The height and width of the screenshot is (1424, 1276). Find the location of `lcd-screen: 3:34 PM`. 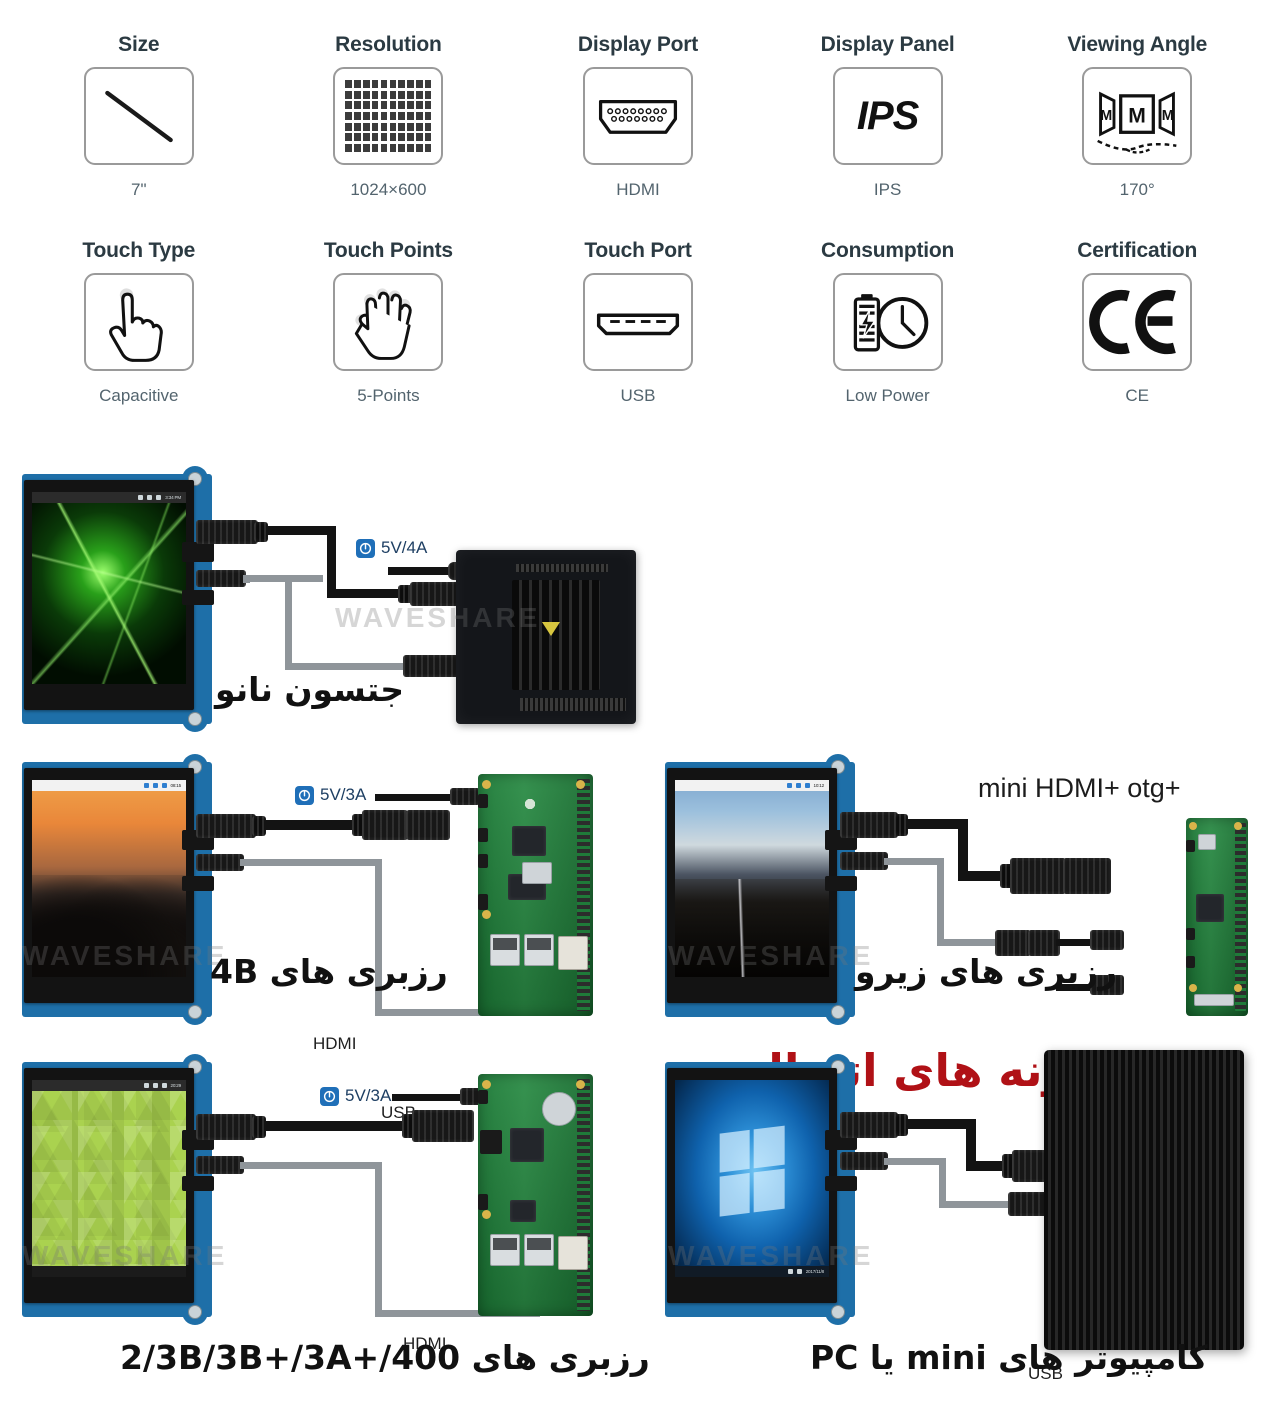

lcd-screen: 3:34 PM is located at coordinates (109, 588).